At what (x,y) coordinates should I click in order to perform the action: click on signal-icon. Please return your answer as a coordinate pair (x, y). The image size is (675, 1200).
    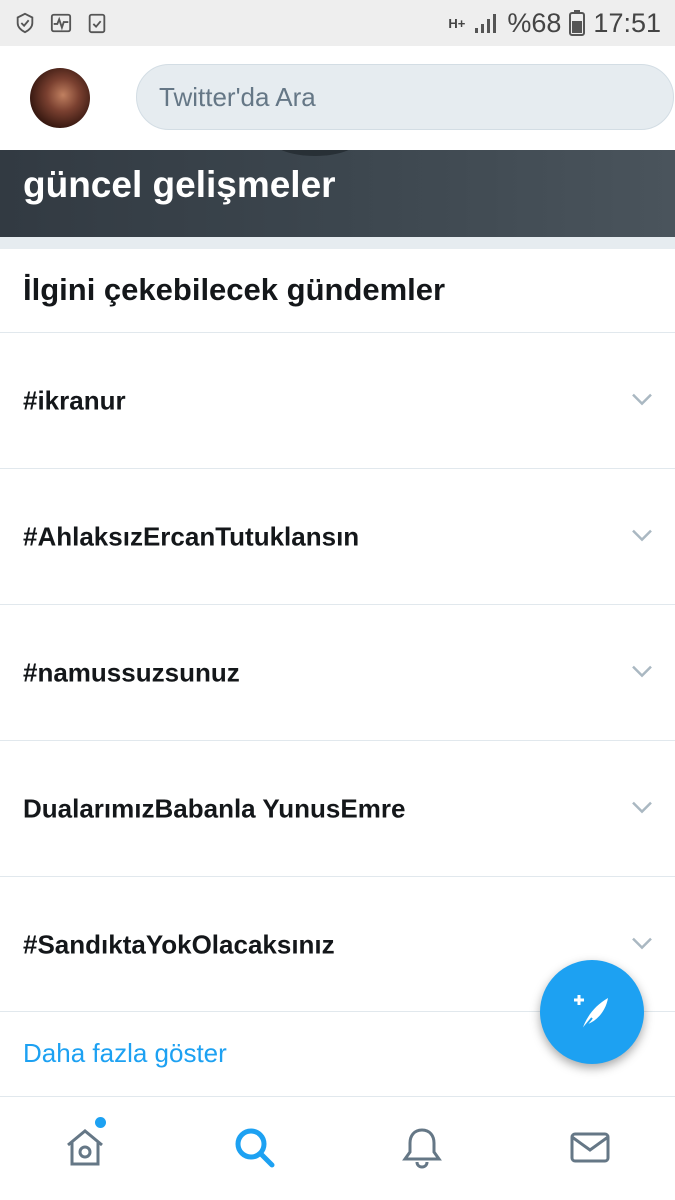
    Looking at the image, I should click on (486, 23).